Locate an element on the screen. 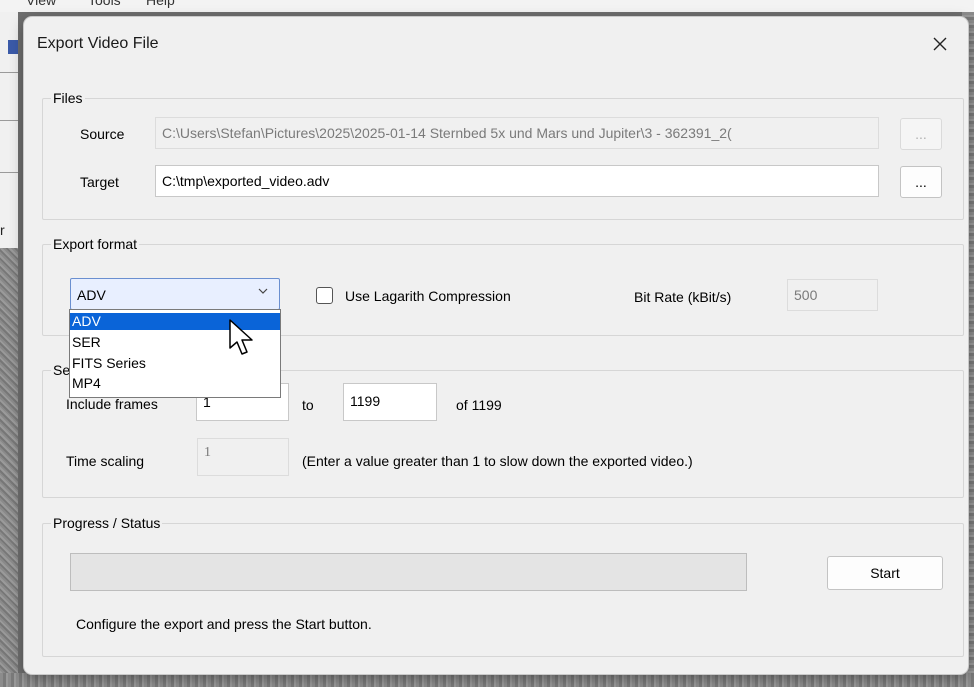 Image resolution: width=974 pixels, height=687 pixels. dialog-title: Export Video File is located at coordinates (98, 43).